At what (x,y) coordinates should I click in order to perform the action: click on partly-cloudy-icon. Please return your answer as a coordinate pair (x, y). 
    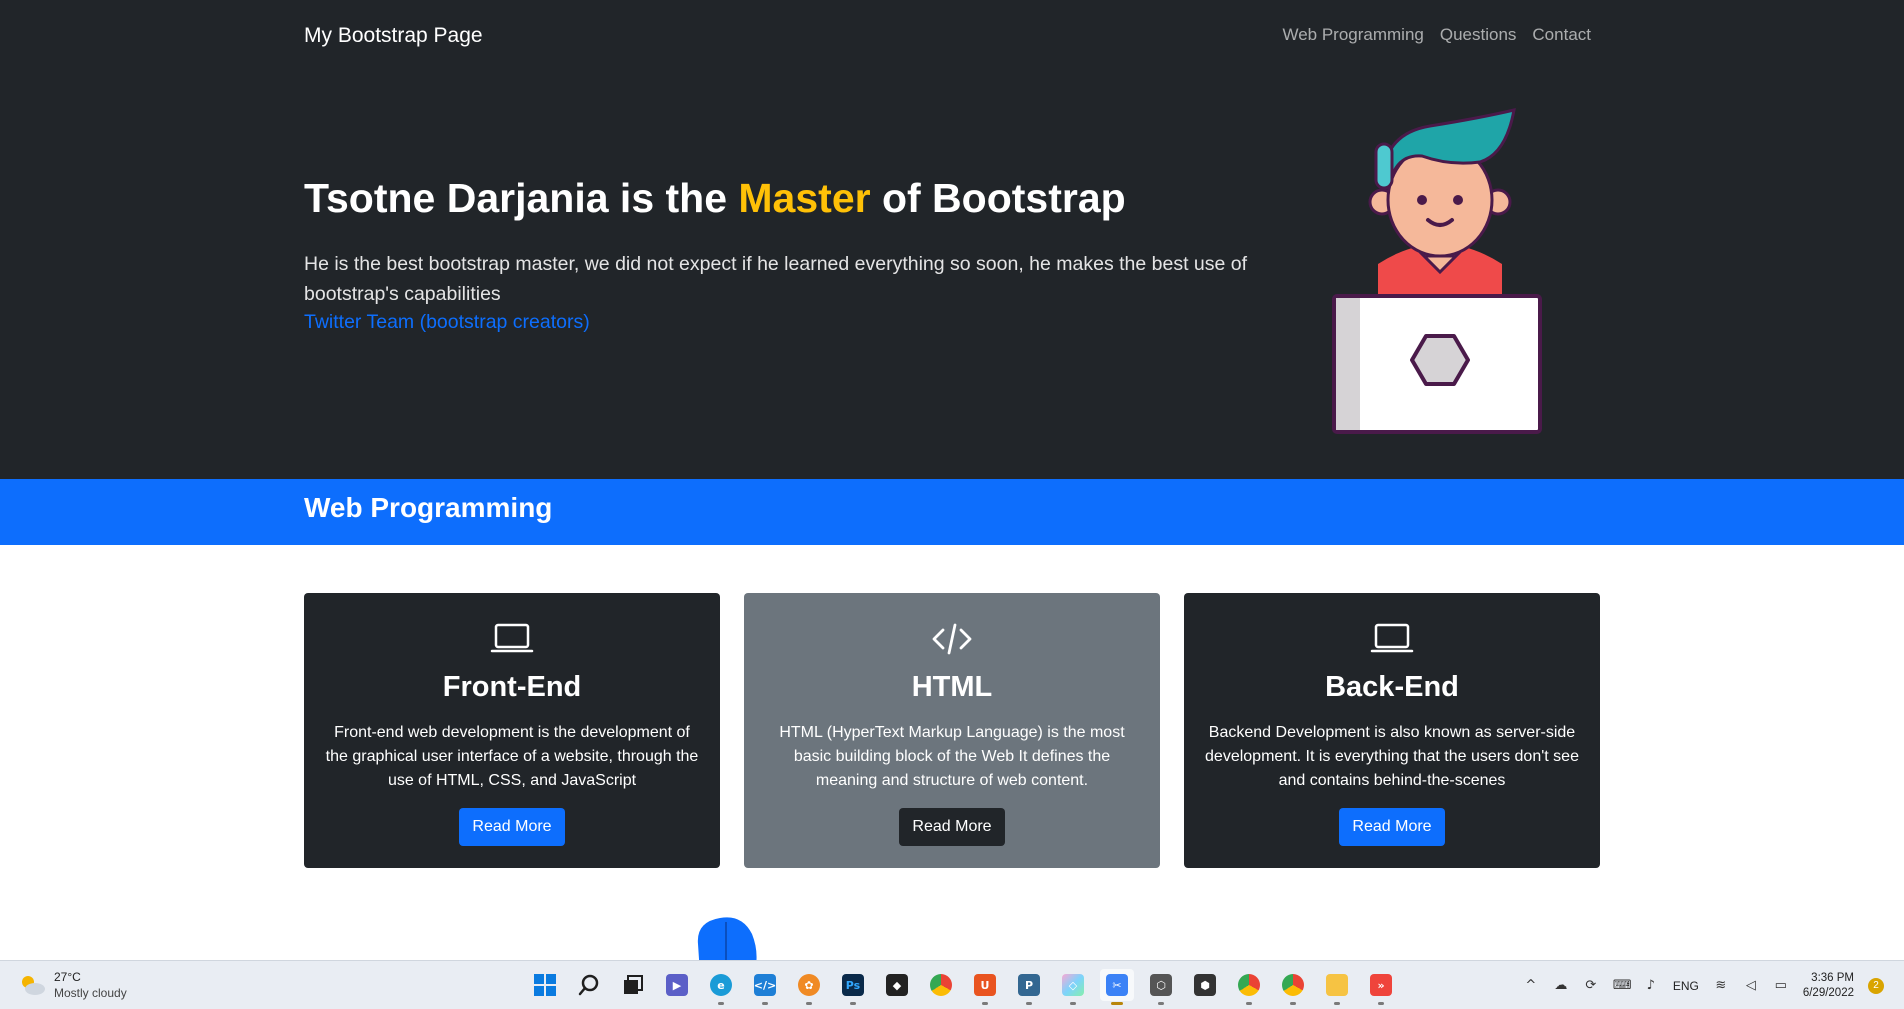
    Looking at the image, I should click on (33, 985).